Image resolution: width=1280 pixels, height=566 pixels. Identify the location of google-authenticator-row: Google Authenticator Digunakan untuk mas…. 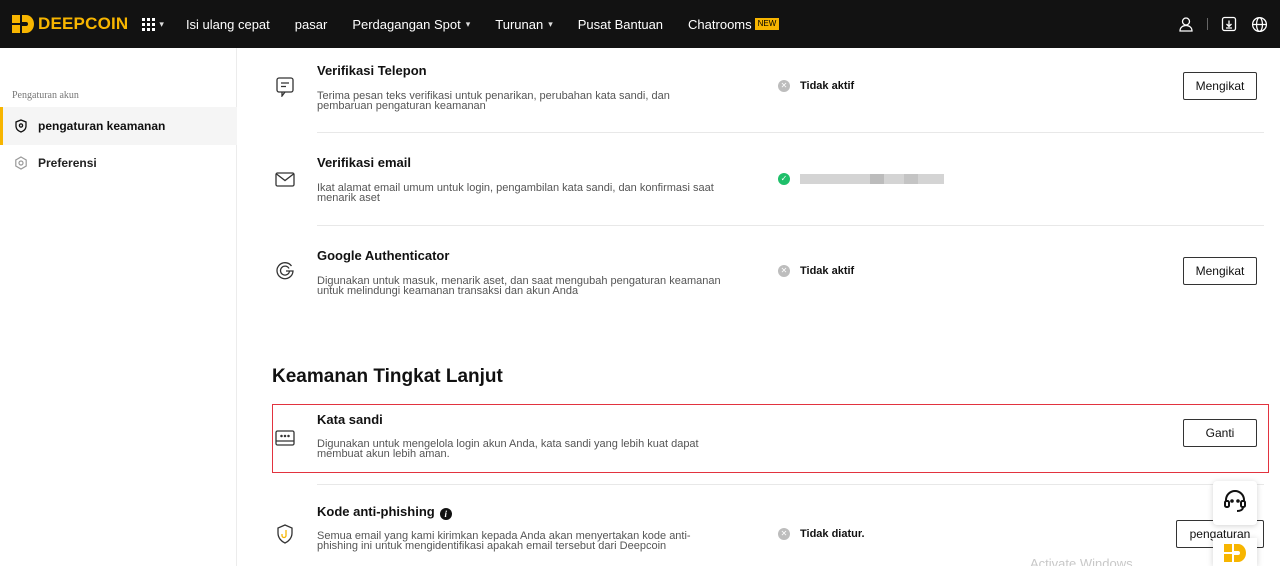
(768, 272).